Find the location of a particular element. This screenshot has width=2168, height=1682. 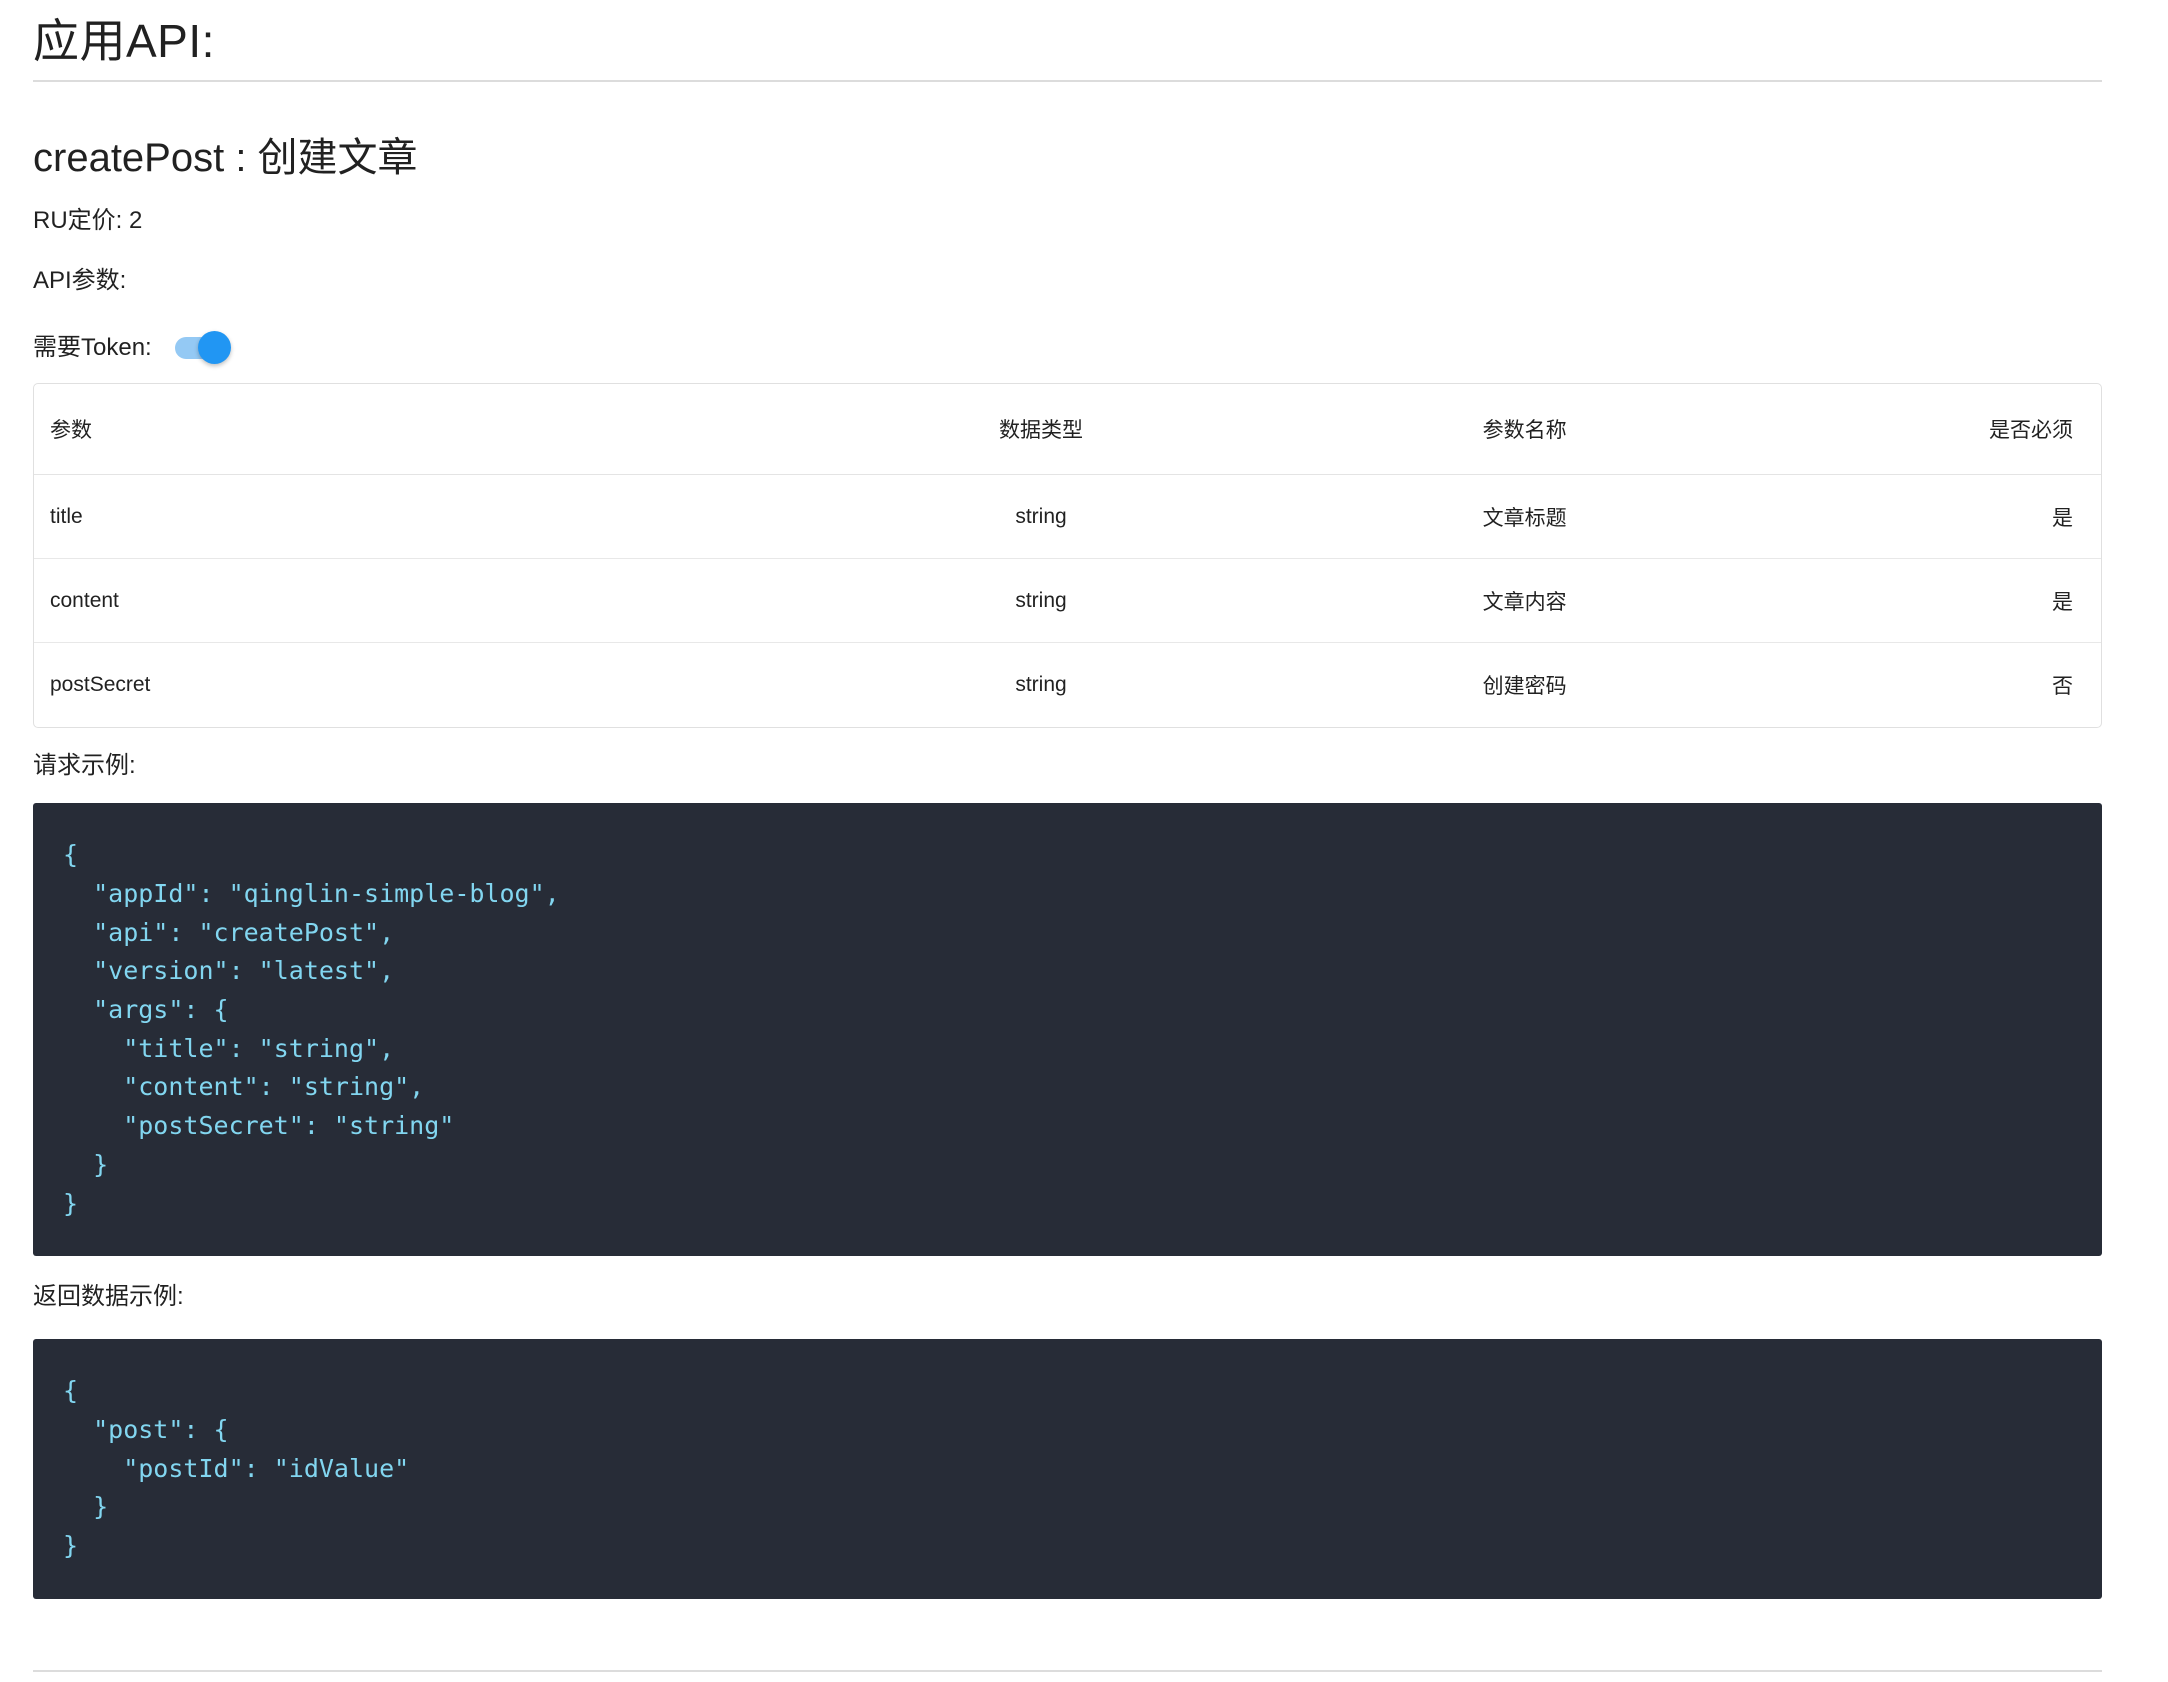

cell-param: content is located at coordinates (325, 601).